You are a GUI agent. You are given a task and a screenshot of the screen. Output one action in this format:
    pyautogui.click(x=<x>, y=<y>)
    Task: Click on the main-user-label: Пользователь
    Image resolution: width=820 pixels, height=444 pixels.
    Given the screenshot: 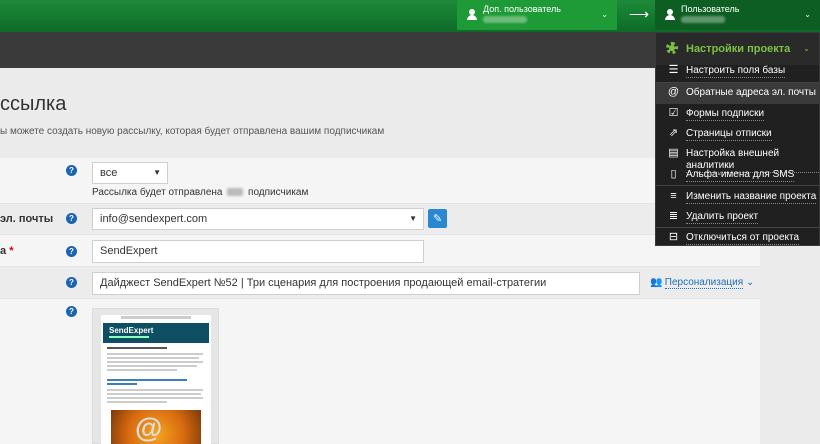 What is the action you would take?
    pyautogui.click(x=710, y=9)
    